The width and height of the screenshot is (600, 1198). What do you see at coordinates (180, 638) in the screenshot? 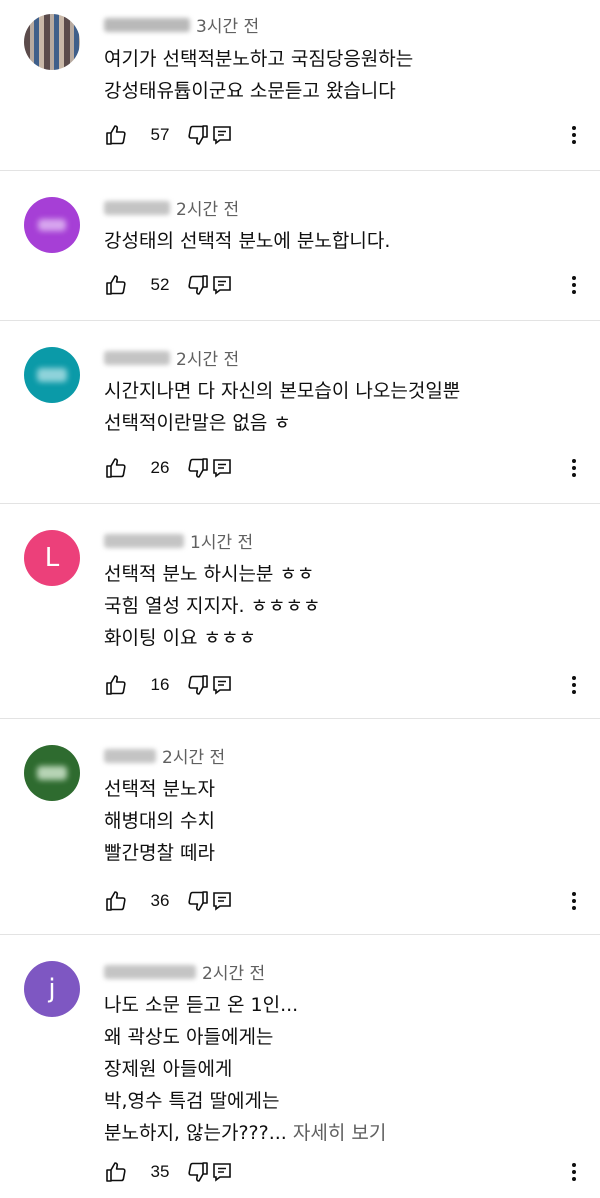
I see `comment-line: 화이팅 이요 ㅎㅎㅎ` at bounding box center [180, 638].